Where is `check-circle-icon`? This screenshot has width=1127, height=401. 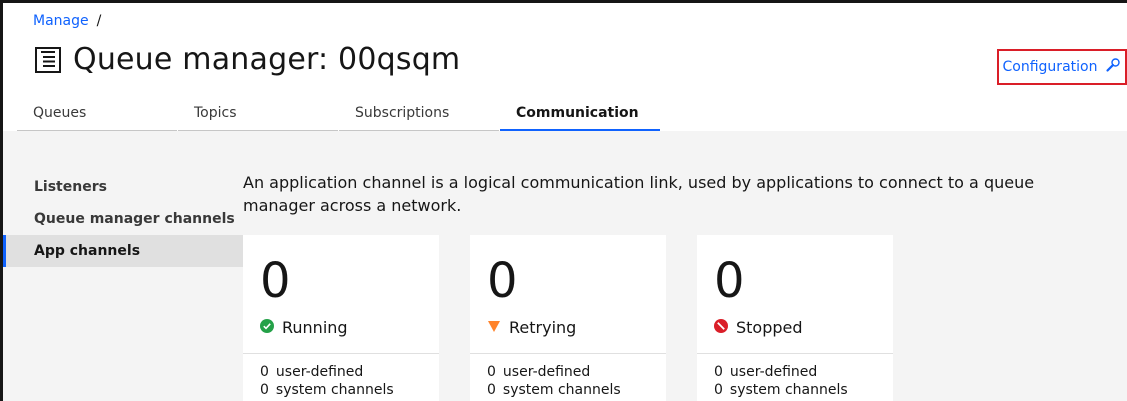 check-circle-icon is located at coordinates (267, 327).